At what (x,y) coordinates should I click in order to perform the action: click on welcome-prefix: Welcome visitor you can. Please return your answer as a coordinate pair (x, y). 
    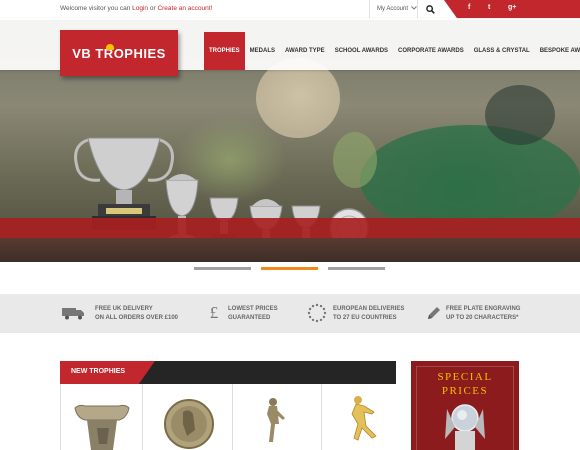
    Looking at the image, I should click on (95, 8).